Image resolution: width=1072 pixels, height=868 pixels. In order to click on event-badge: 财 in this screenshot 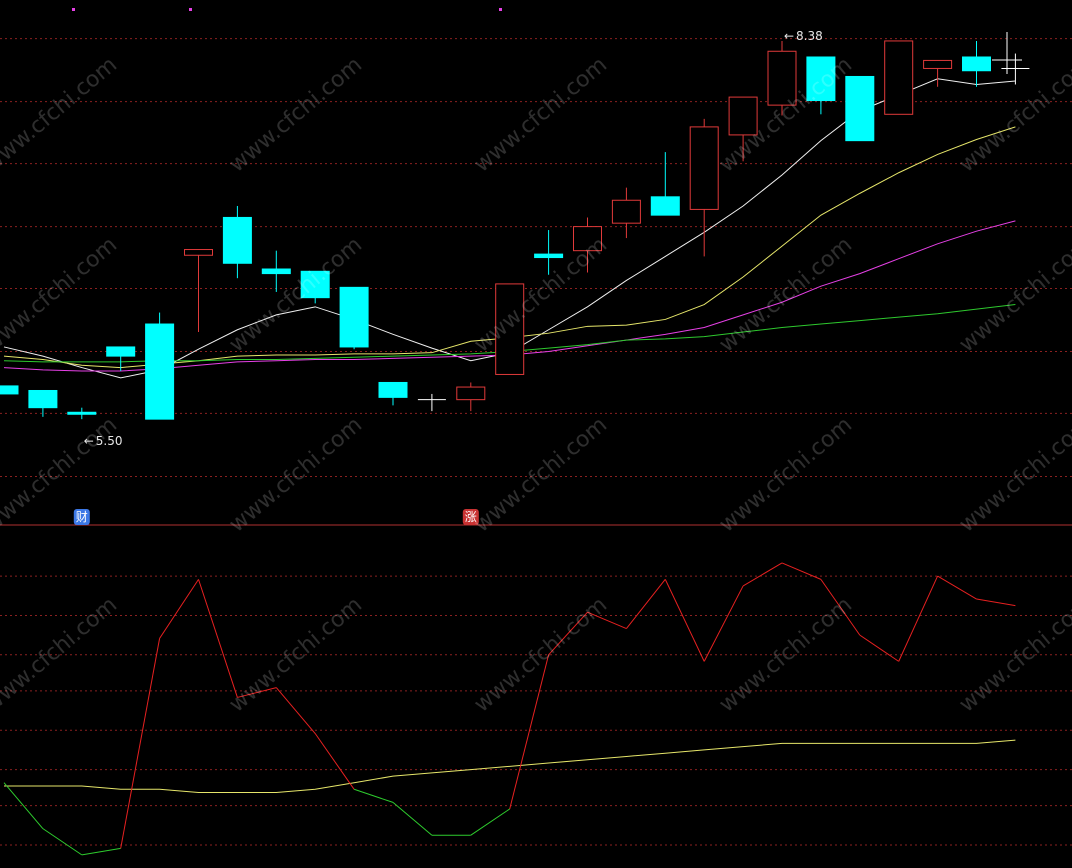, I will do `click(81, 517)`.